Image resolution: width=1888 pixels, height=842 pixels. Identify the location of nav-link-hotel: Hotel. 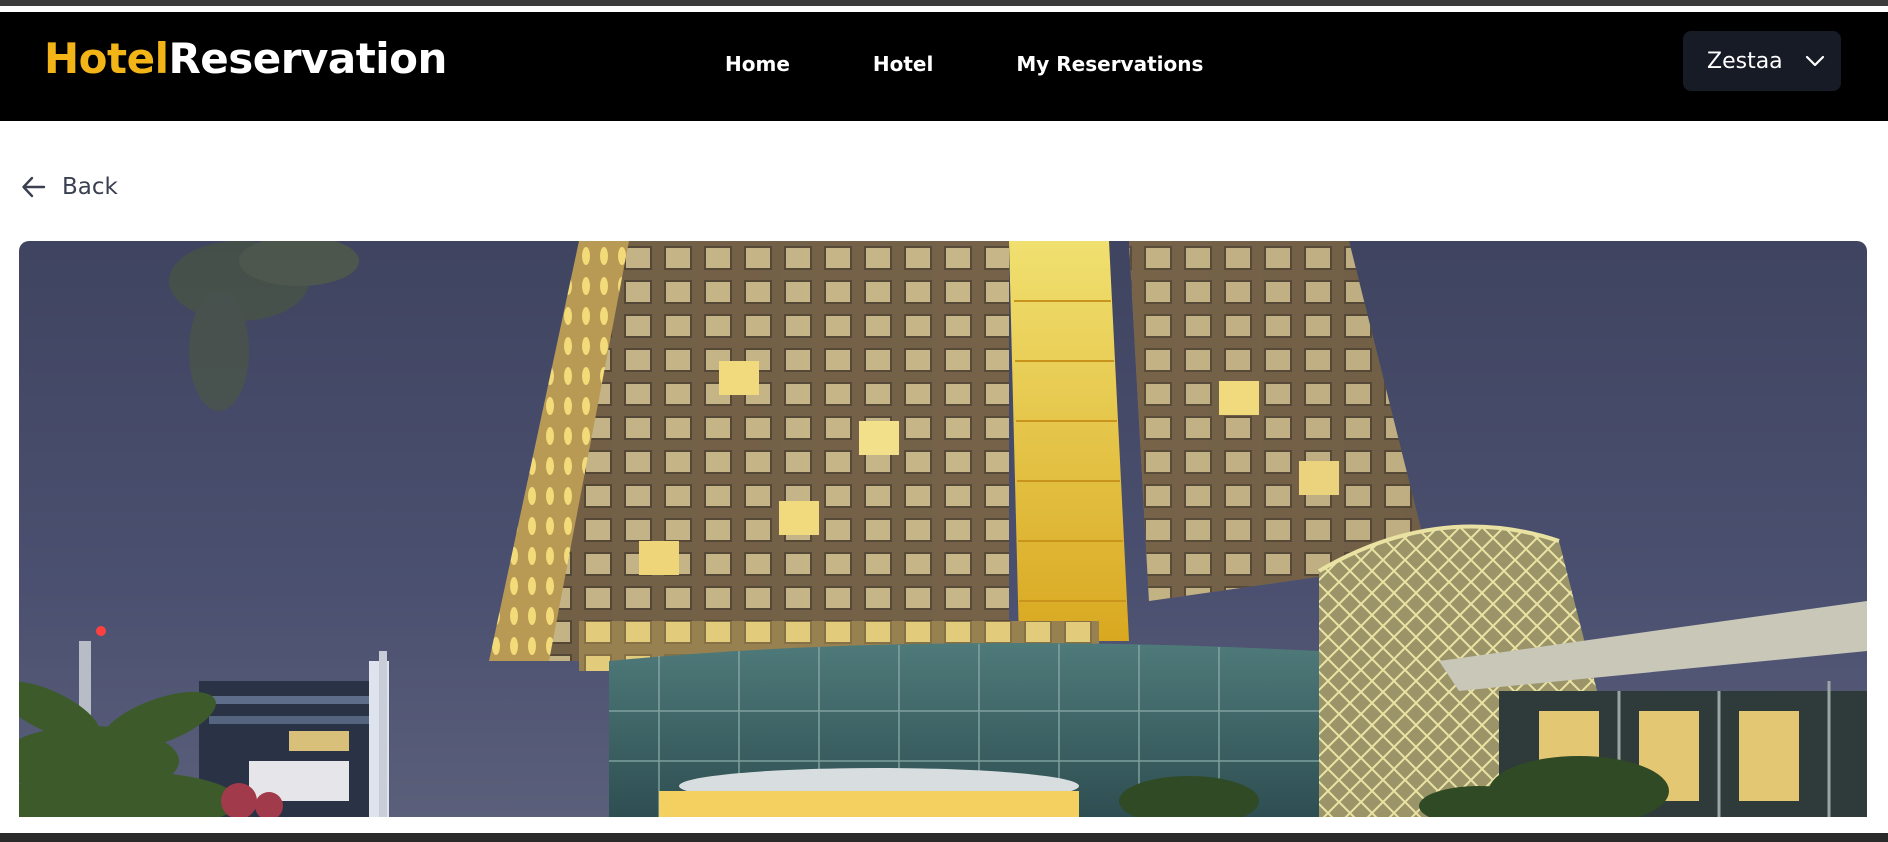
(903, 64).